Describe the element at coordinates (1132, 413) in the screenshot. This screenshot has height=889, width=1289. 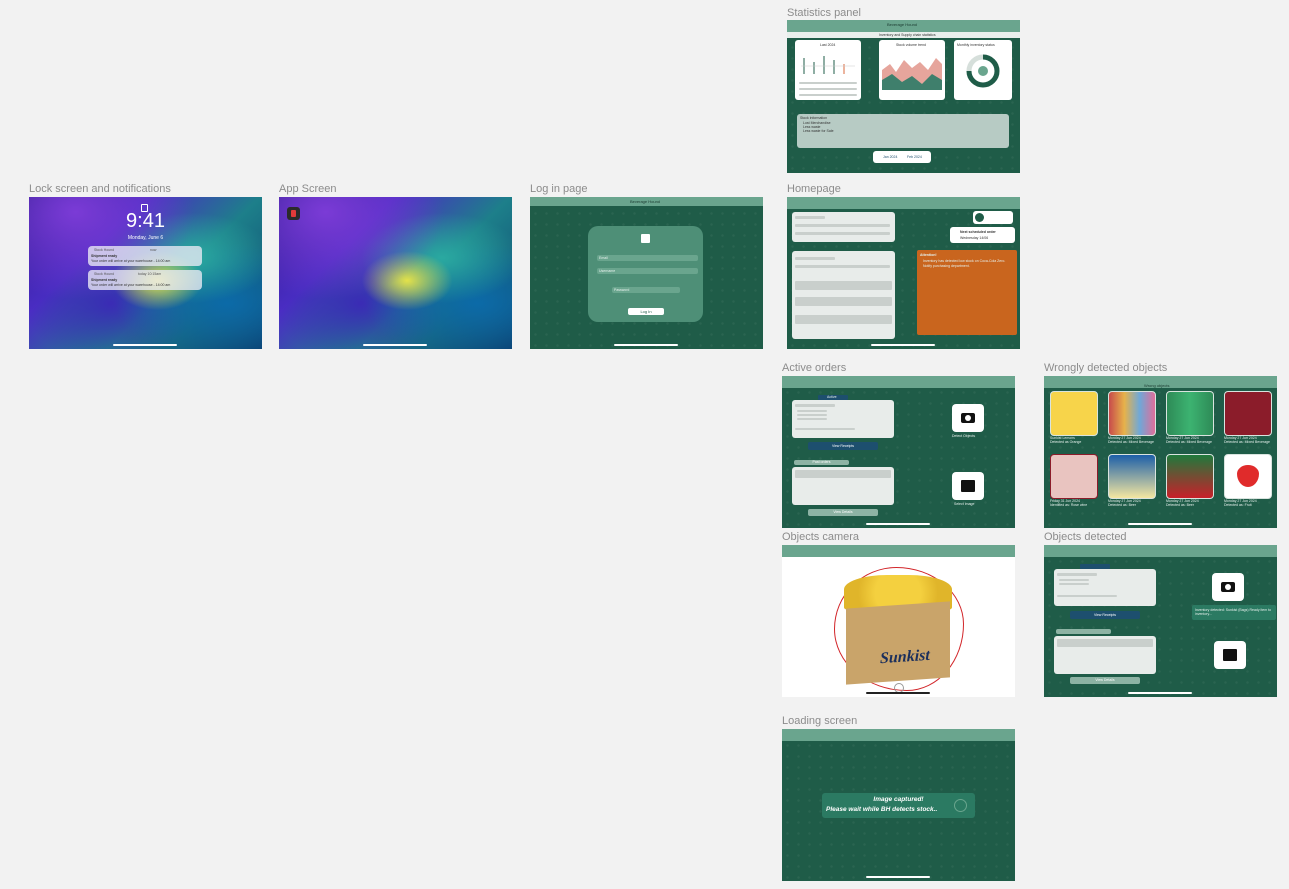
I see `product-mixed-drinks` at that location.